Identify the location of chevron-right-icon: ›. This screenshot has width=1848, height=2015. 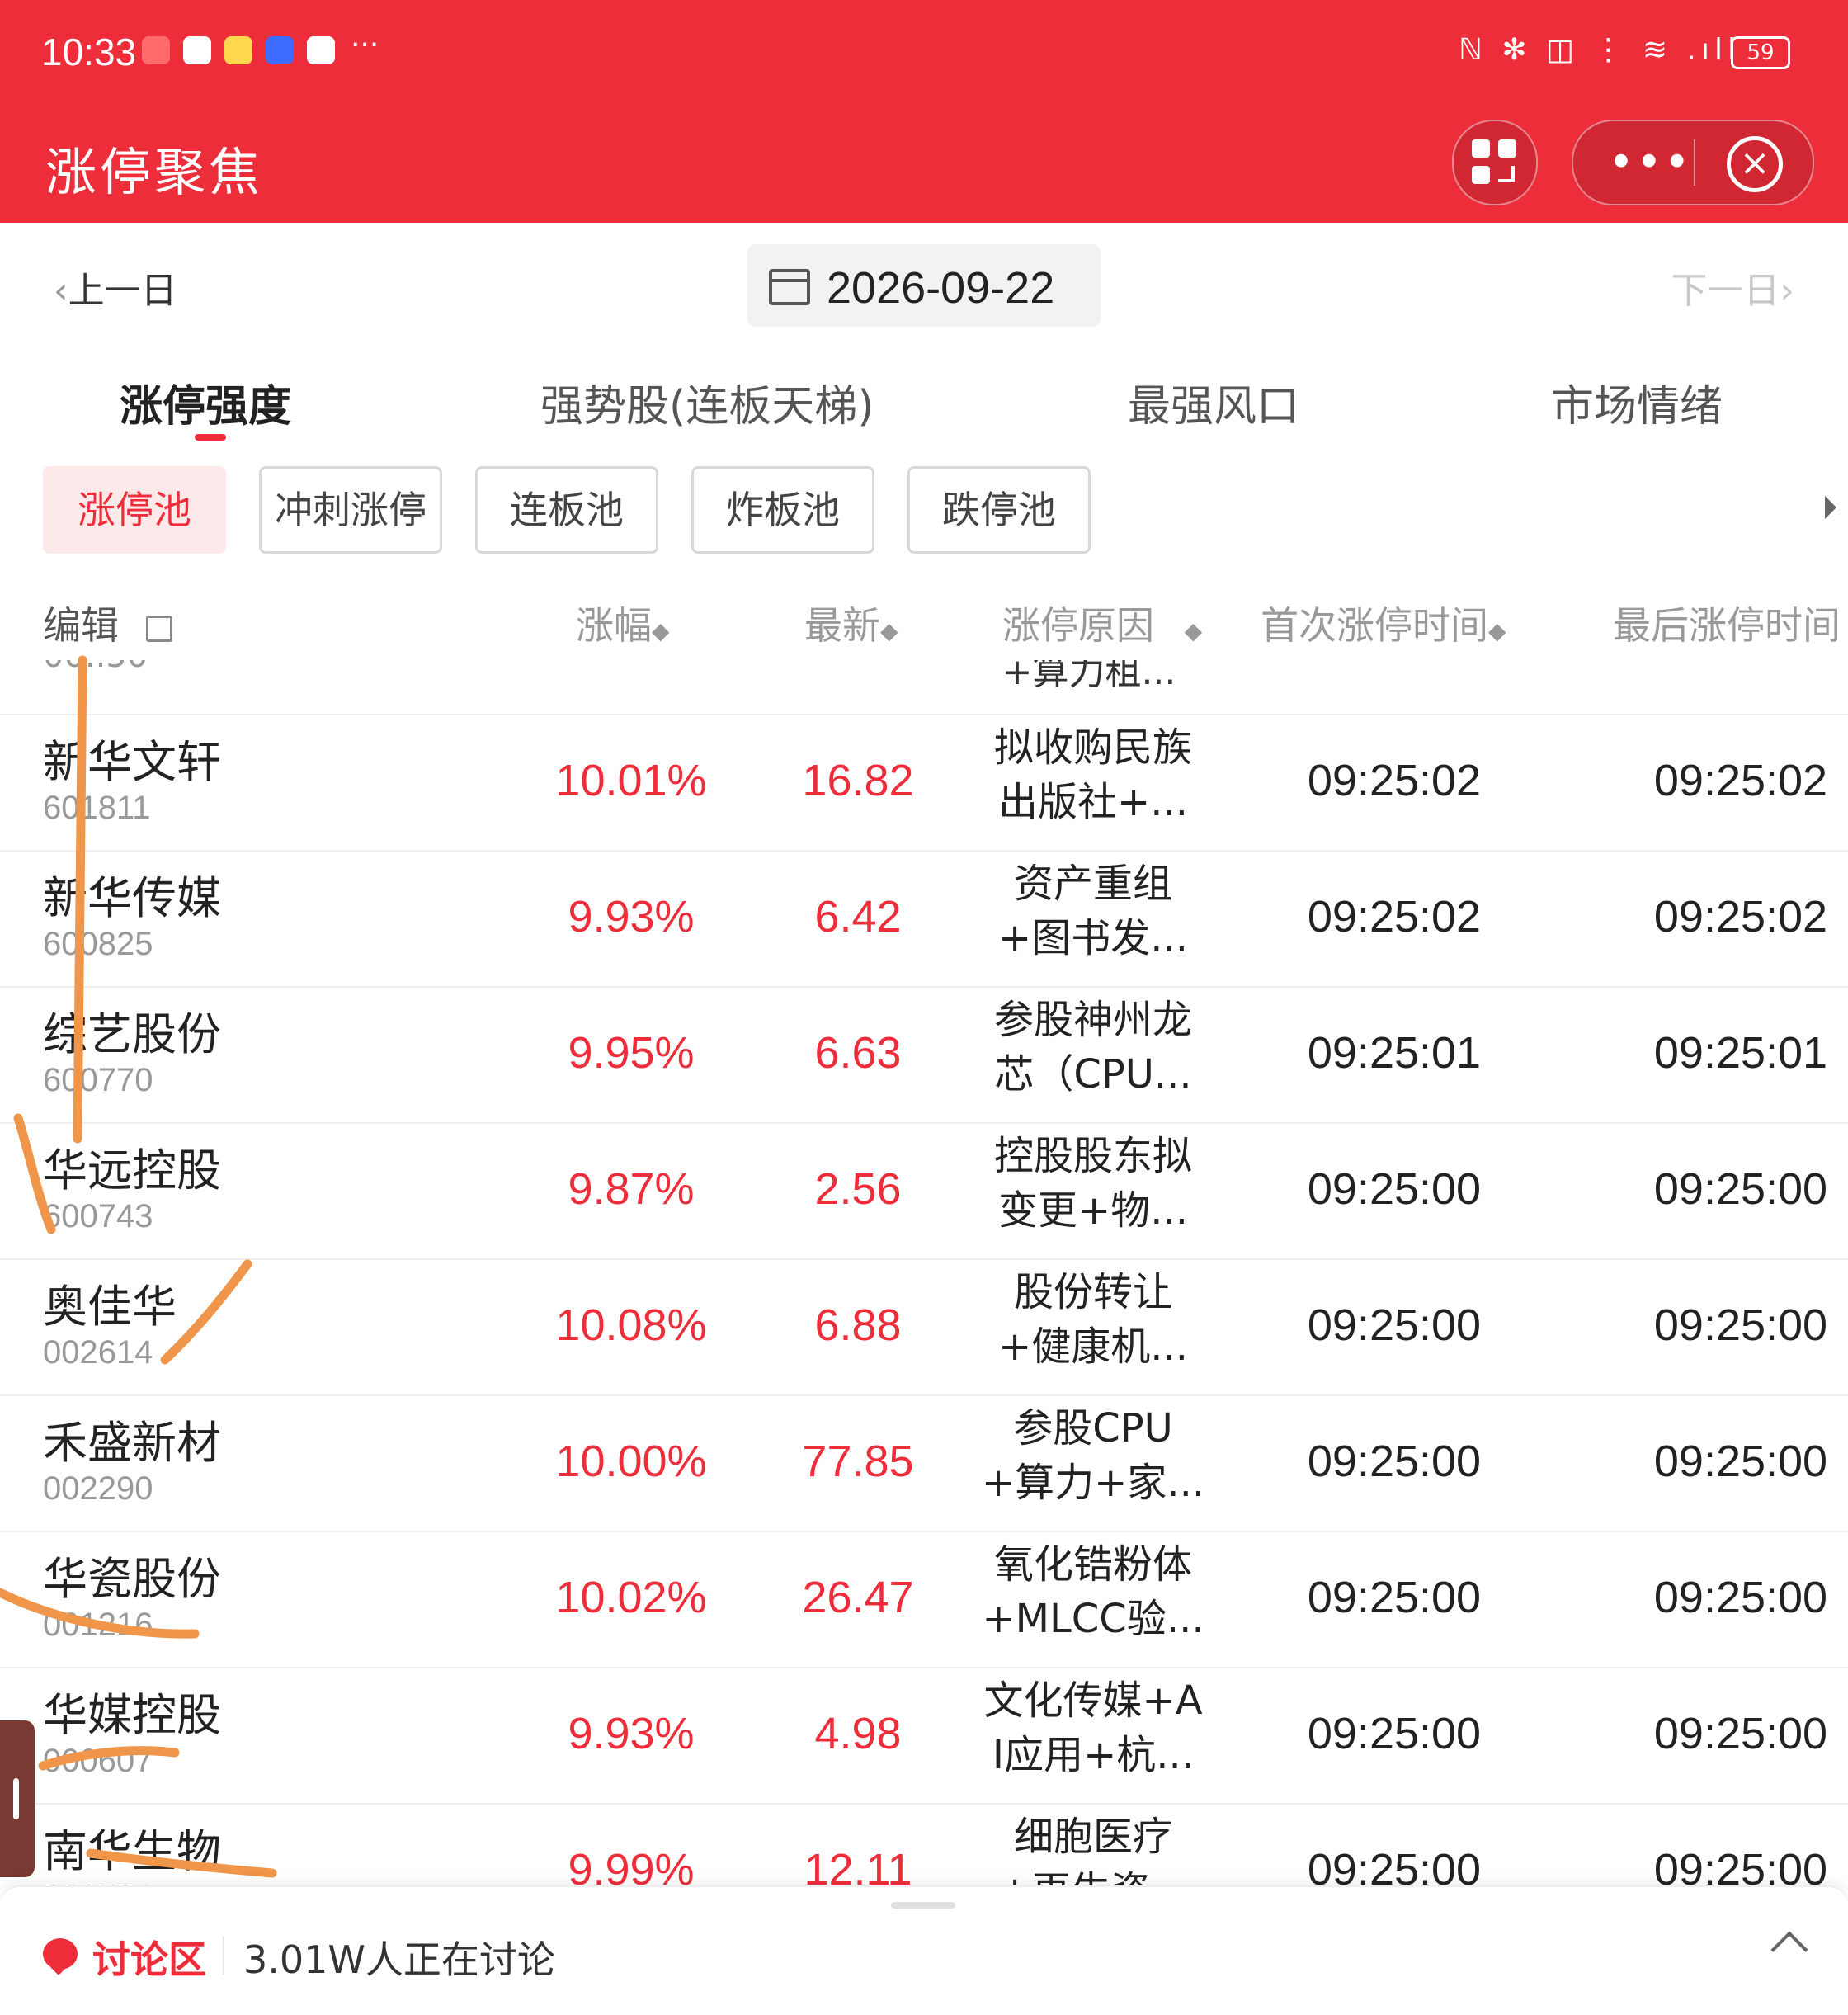
(1787, 291).